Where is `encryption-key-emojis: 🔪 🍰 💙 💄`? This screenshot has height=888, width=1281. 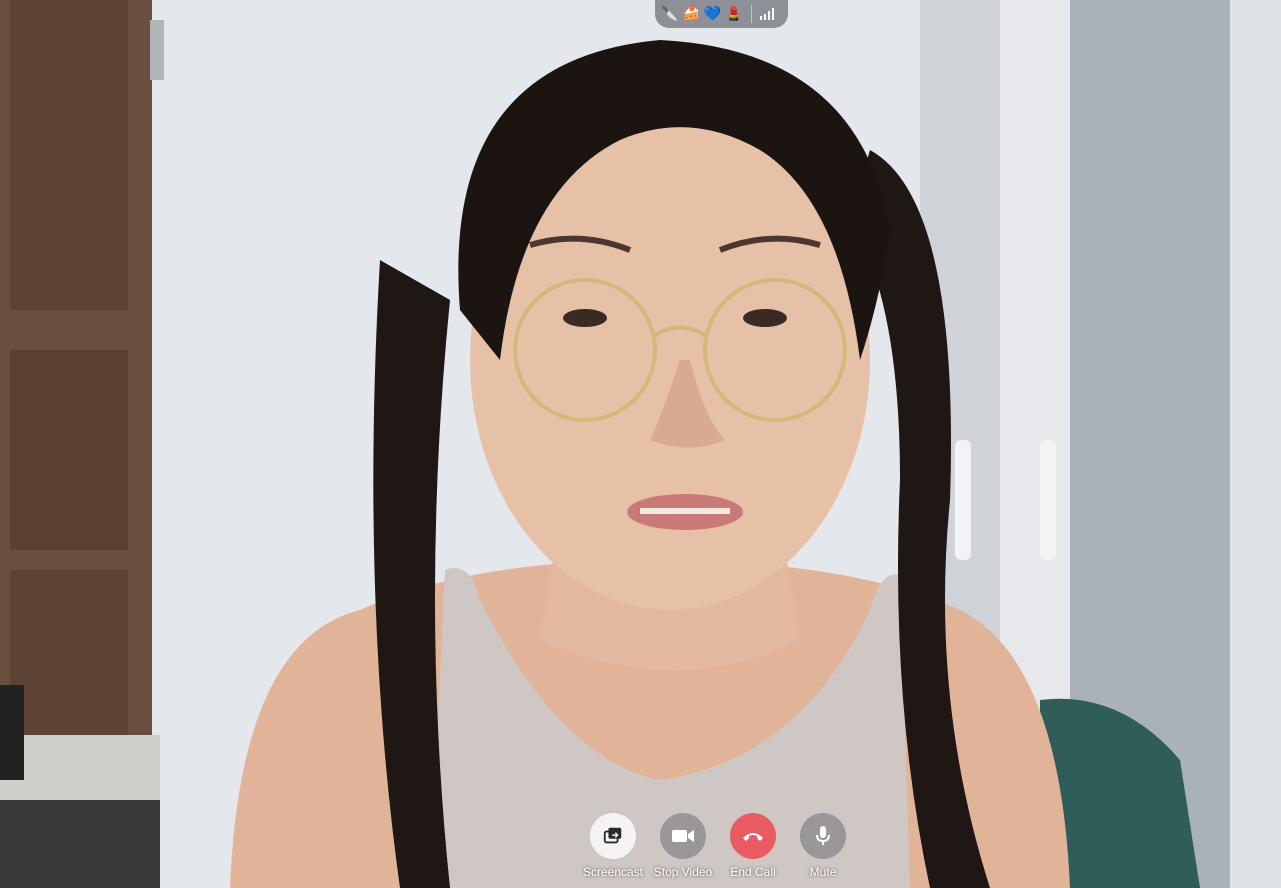
encryption-key-emojis: 🔪 🍰 💙 💄 is located at coordinates (699, 14).